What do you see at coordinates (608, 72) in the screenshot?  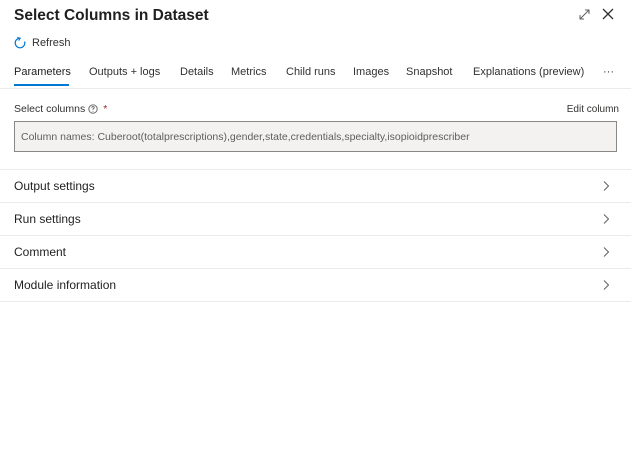 I see `more-tabs-button: ···` at bounding box center [608, 72].